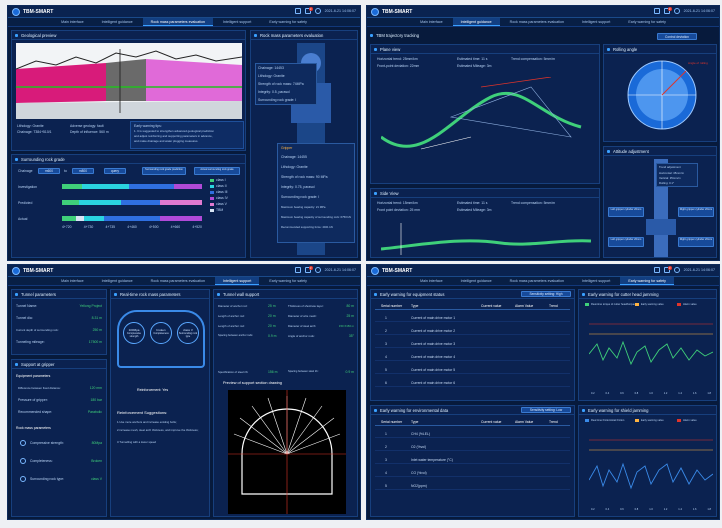 The width and height of the screenshot is (722, 528). Describe the element at coordinates (677, 36) in the screenshot. I see `control-deviation-button: Control deviation` at that location.